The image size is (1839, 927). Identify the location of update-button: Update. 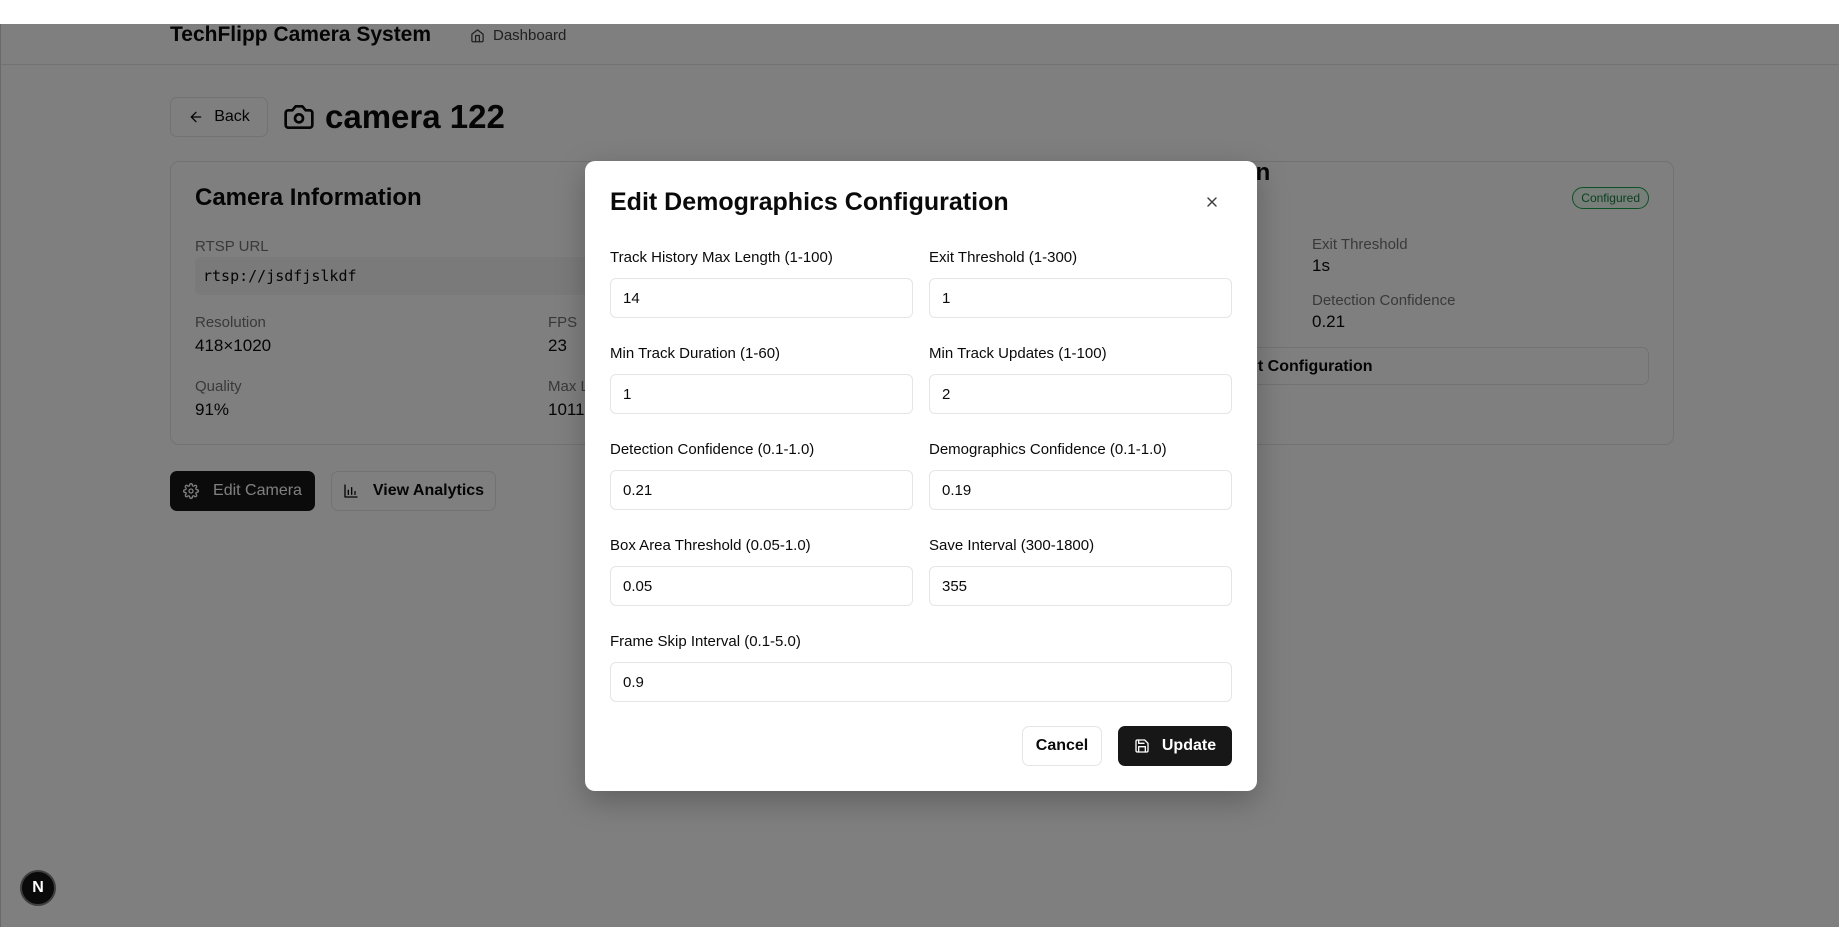
(1175, 746).